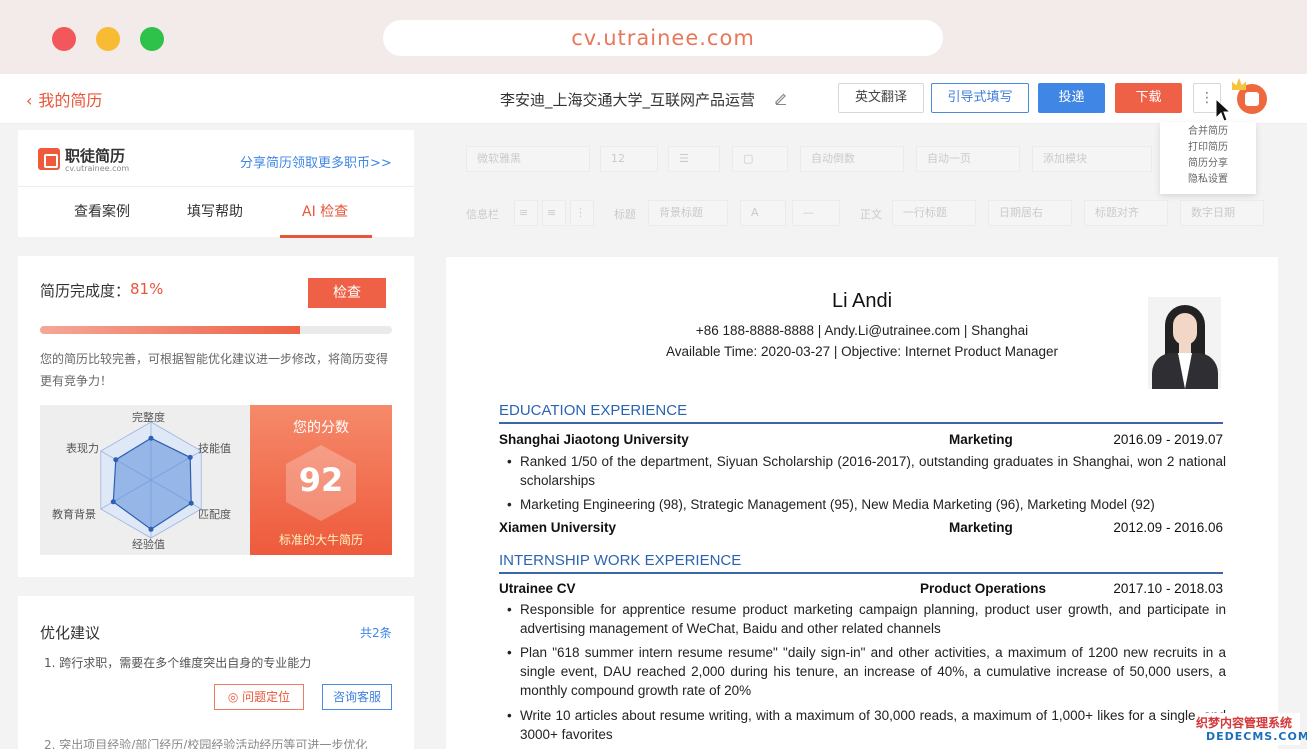 The height and width of the screenshot is (749, 1307). I want to click on suggestions-count: 共2条, so click(376, 633).